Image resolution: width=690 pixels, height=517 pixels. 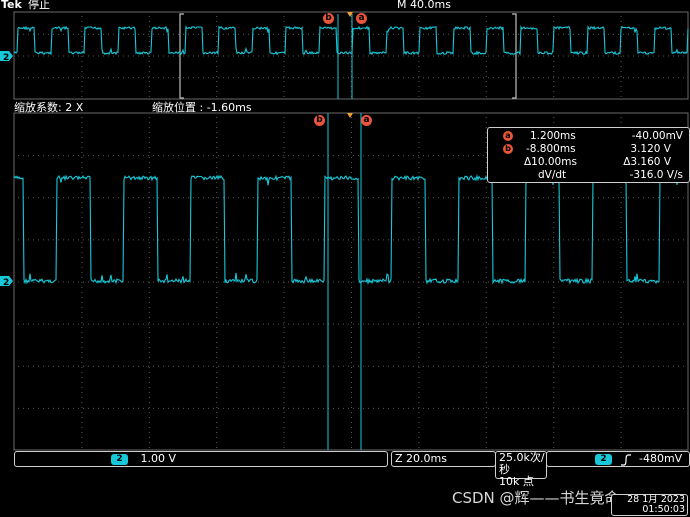 What do you see at coordinates (552, 175) in the screenshot?
I see `cursor-slope-label: dV/dt` at bounding box center [552, 175].